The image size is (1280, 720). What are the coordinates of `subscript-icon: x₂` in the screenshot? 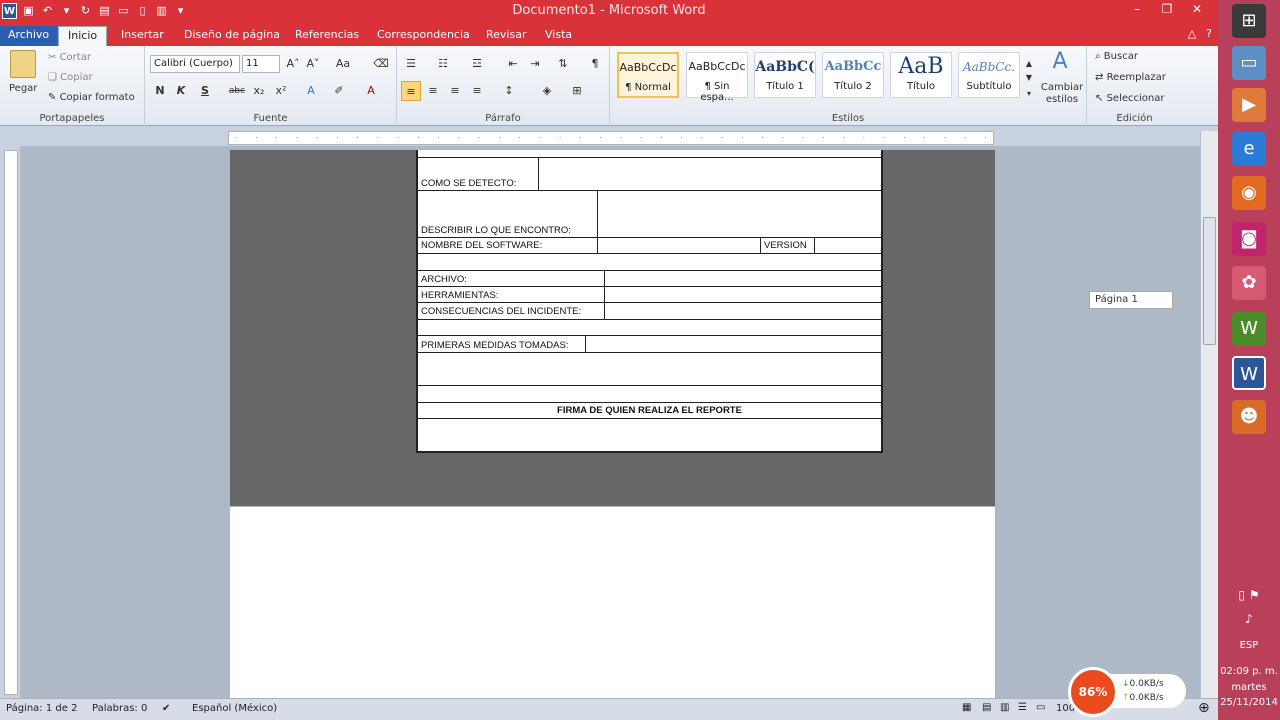 It's located at (259, 91).